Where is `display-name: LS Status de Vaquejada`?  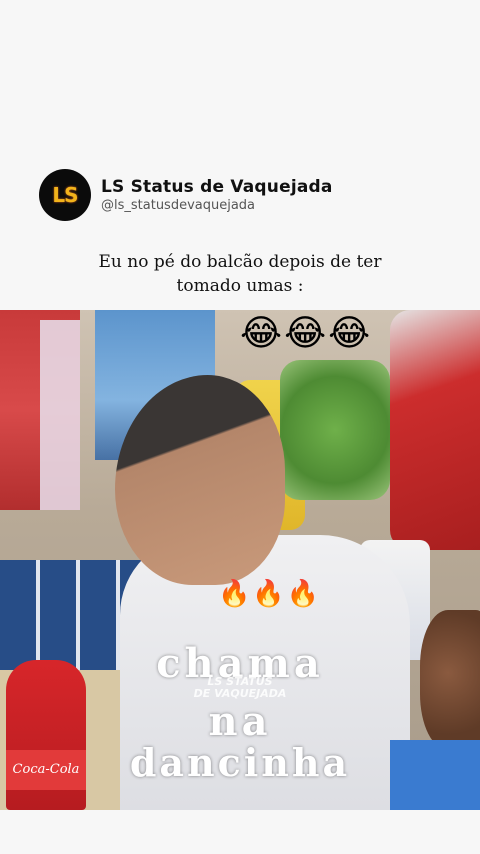 display-name: LS Status de Vaquejada is located at coordinates (217, 187).